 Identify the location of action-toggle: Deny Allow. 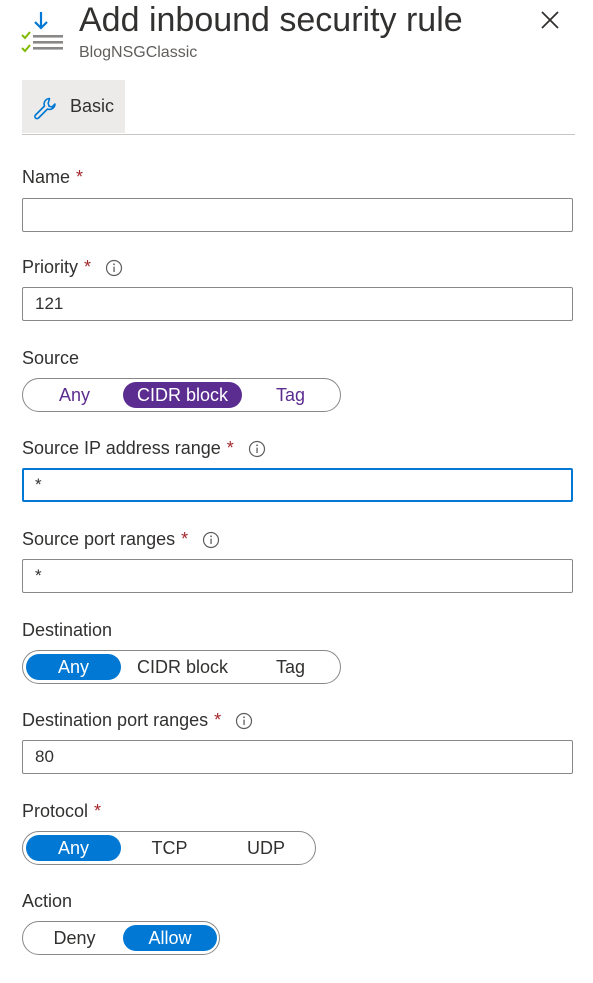
(121, 938).